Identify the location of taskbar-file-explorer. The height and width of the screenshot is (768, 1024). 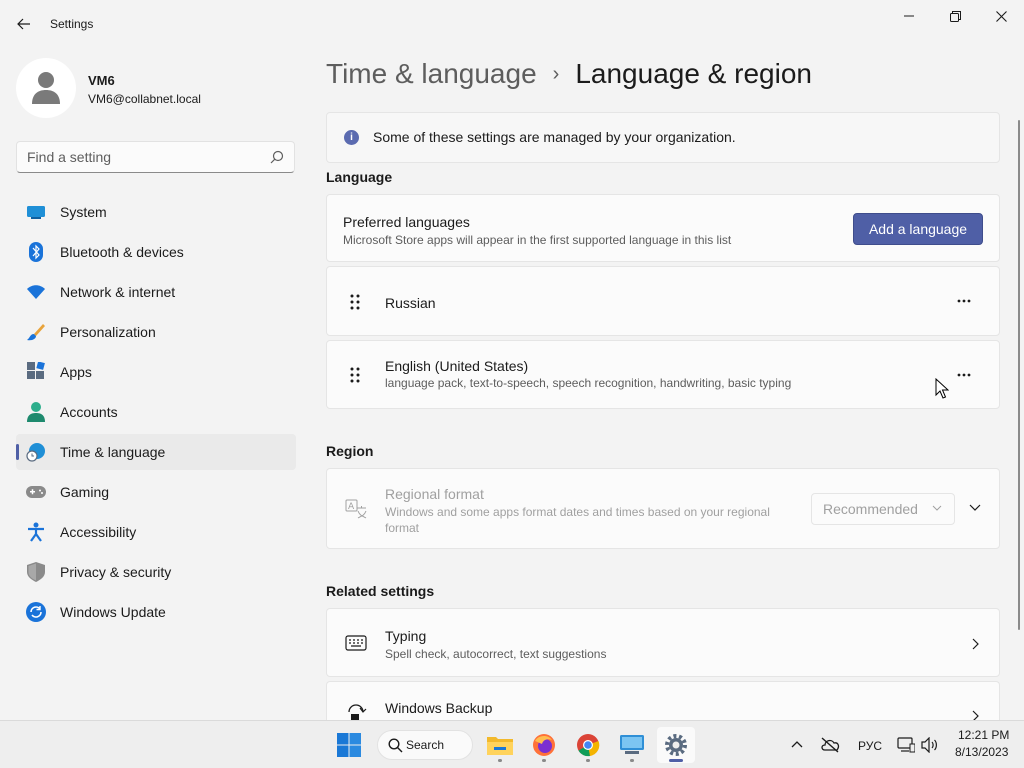
(500, 745).